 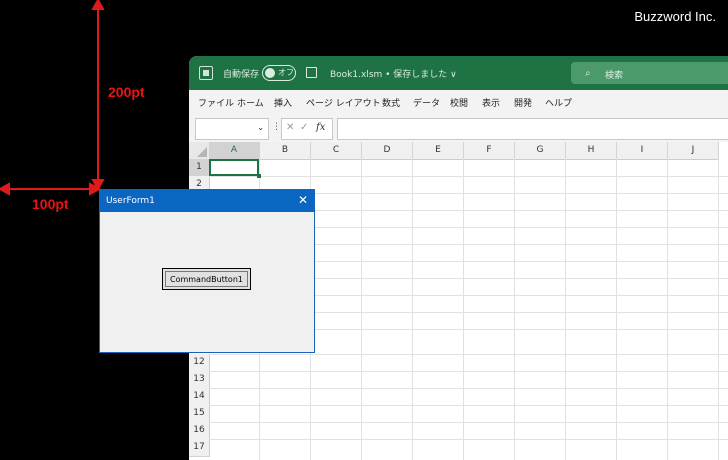 I want to click on excel-logo-icon, so click(x=206, y=73).